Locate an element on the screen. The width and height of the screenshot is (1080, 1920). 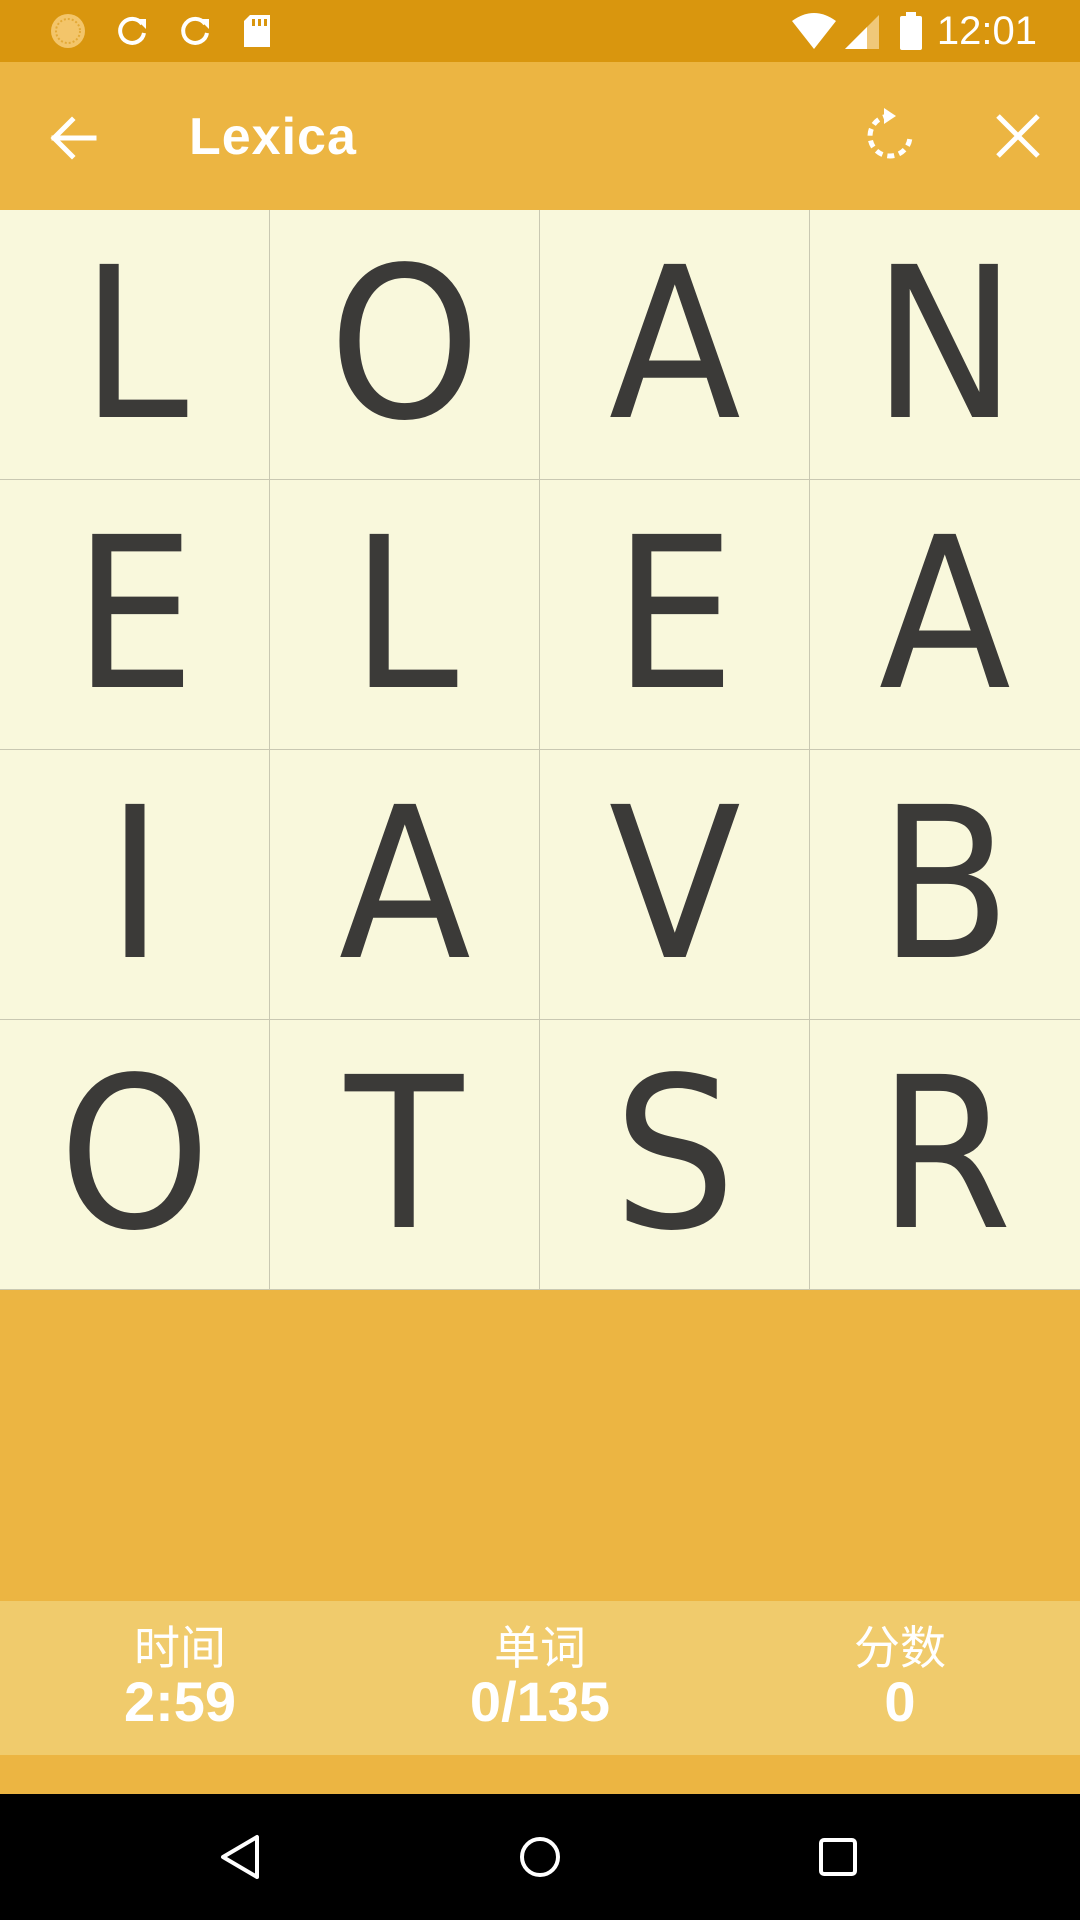
tile-letter: T is located at coordinates (404, 1154).